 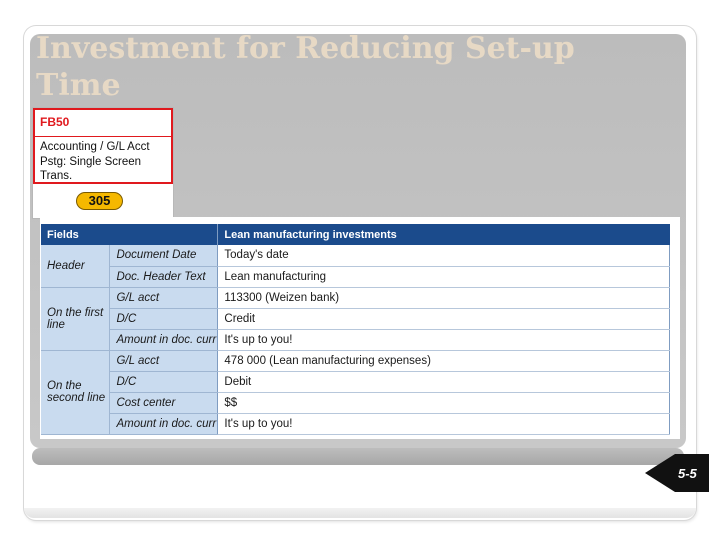 I want to click on column-header-fields: Fields, so click(x=129, y=234).